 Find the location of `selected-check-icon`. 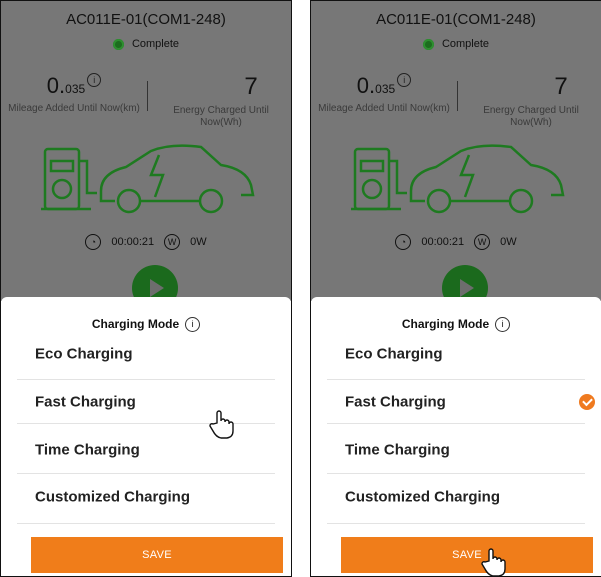

selected-check-icon is located at coordinates (587, 402).